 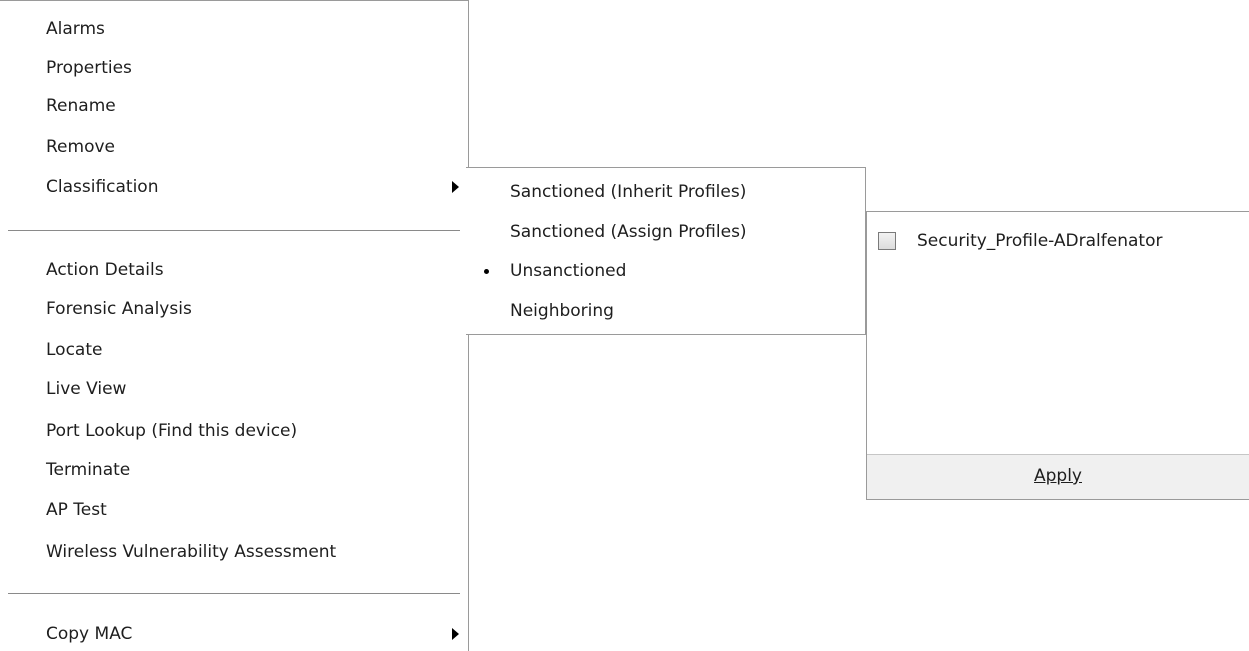 What do you see at coordinates (257, 309) in the screenshot?
I see `menu-item-forensic-analysis: Forensic Analysis` at bounding box center [257, 309].